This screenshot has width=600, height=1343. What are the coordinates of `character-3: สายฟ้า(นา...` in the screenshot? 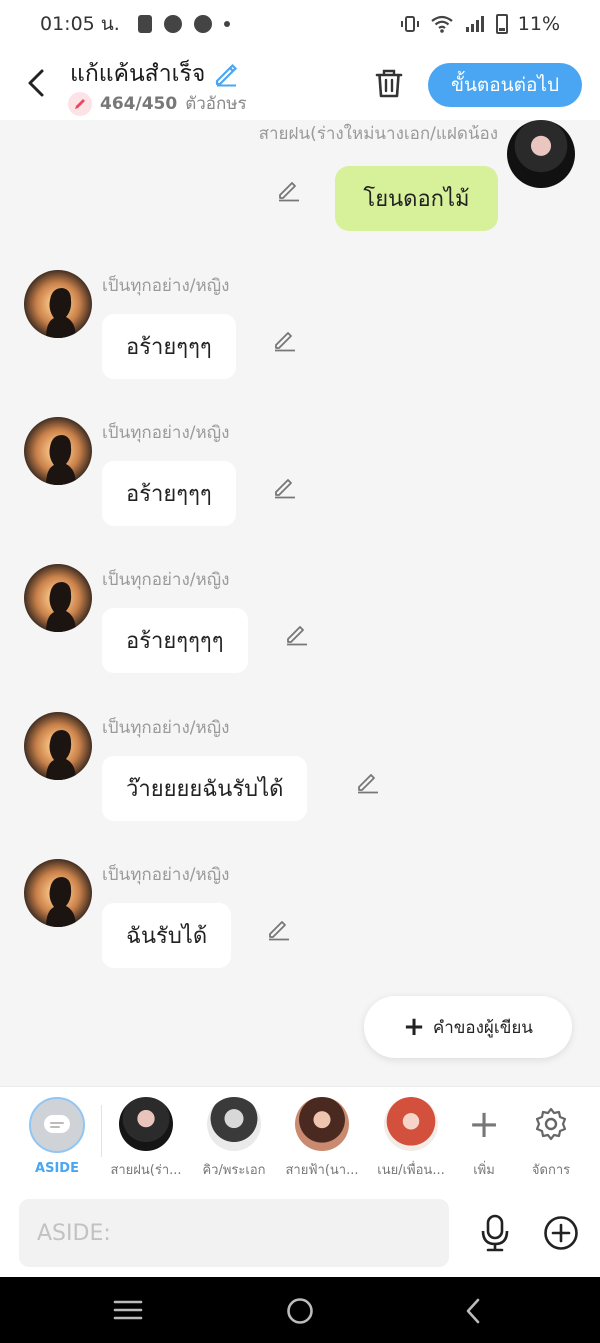 It's located at (322, 1138).